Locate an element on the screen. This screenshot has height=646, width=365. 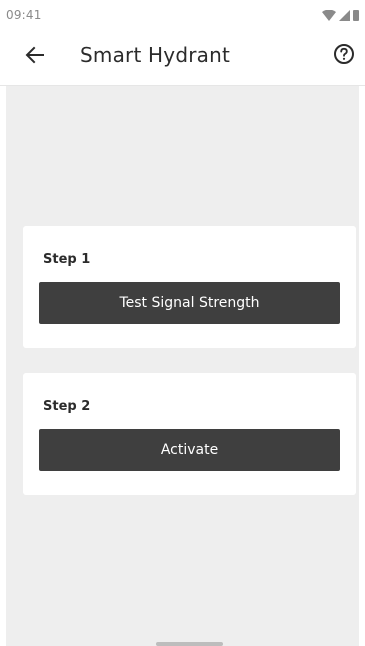
status-bar: 09:41 is located at coordinates (182, 15).